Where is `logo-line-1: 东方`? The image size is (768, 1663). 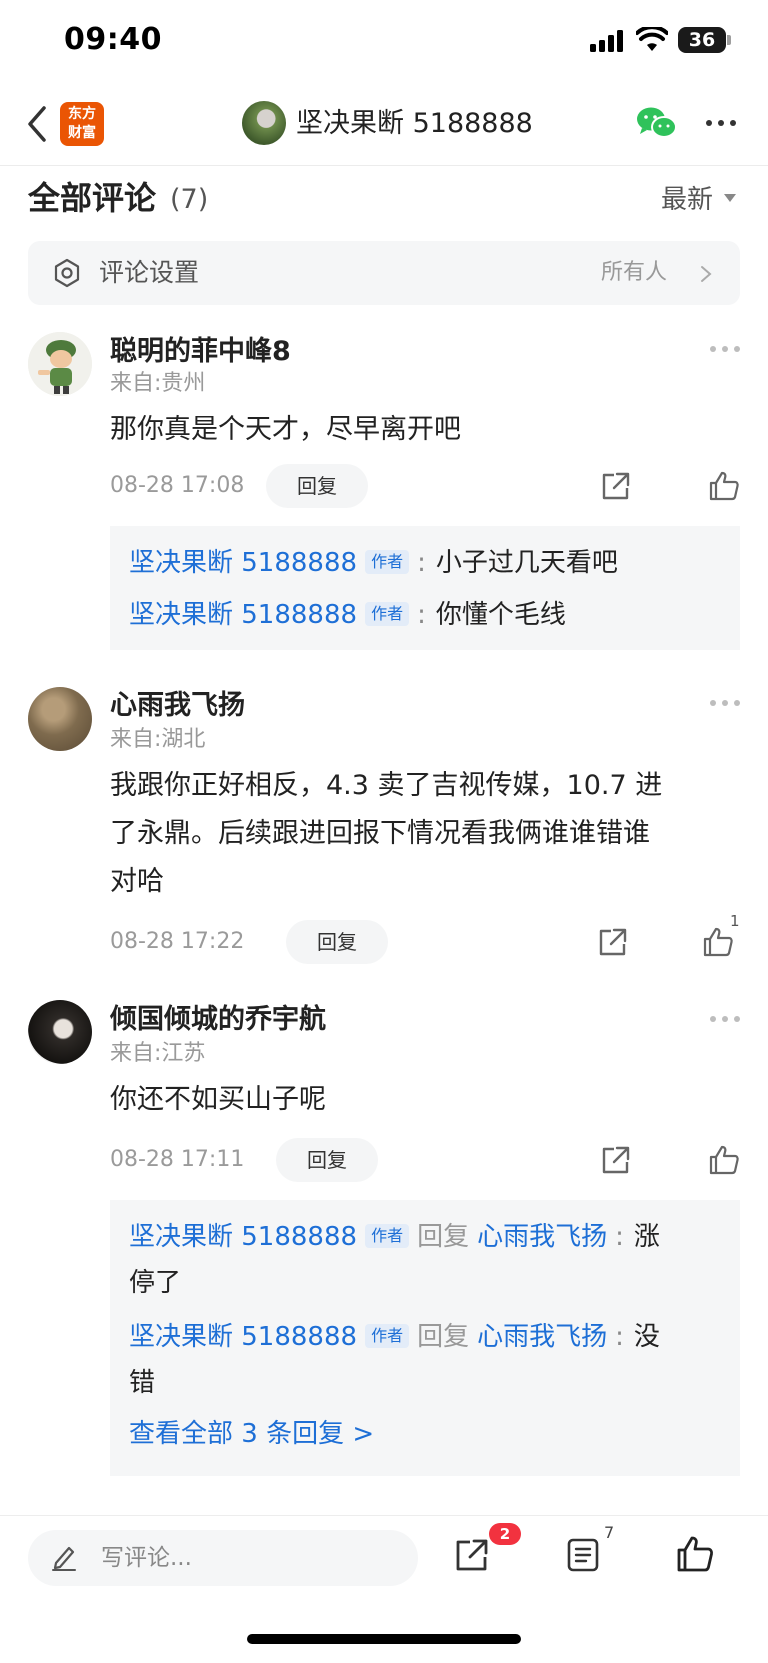
logo-line-1: 东方 is located at coordinates (82, 114).